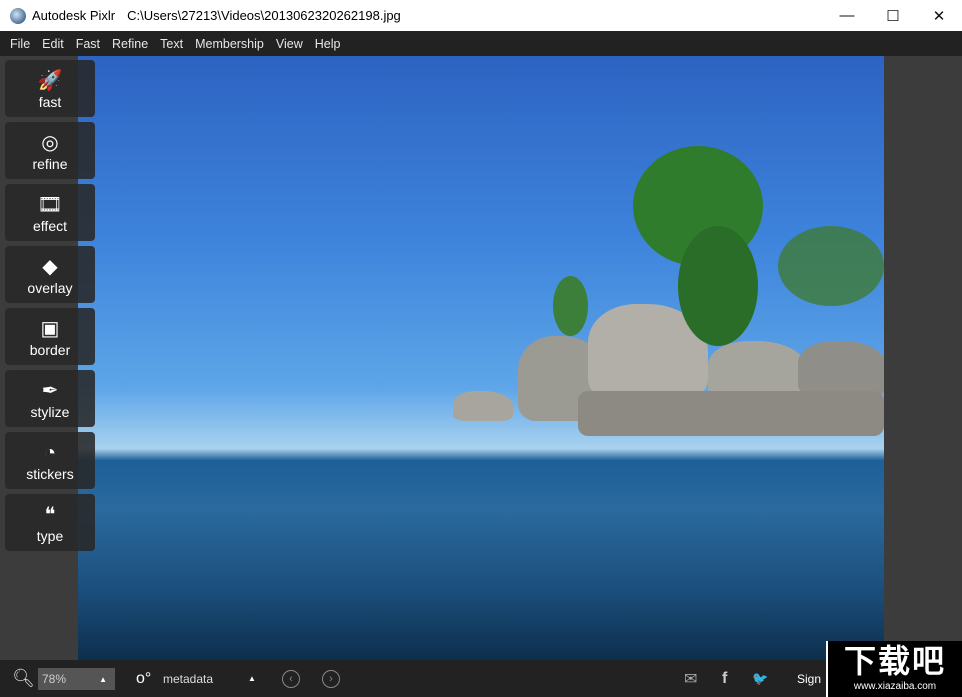 The image size is (962, 697). Describe the element at coordinates (291, 678) in the screenshot. I see `previous-button: ‹` at that location.